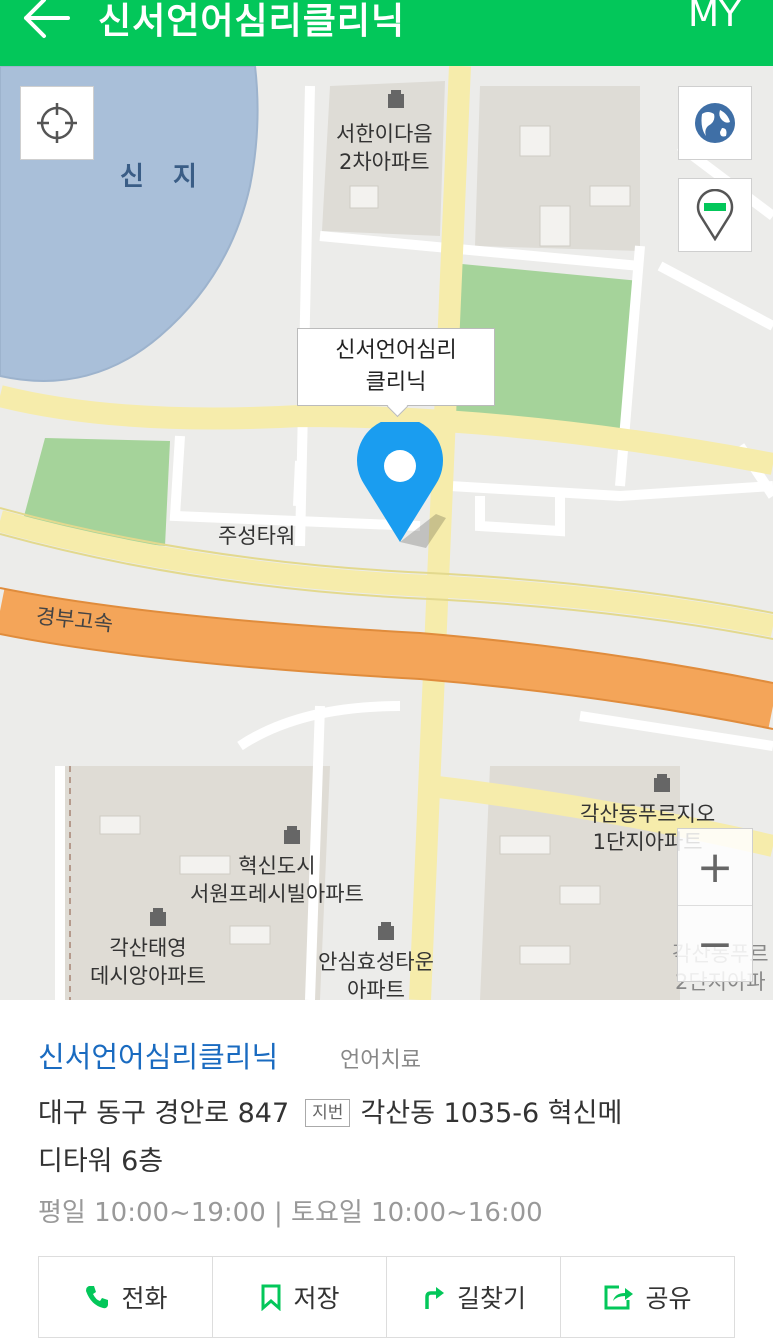 The height and width of the screenshot is (1341, 773). What do you see at coordinates (316, 1298) in the screenshot?
I see `save-label: 저장` at bounding box center [316, 1298].